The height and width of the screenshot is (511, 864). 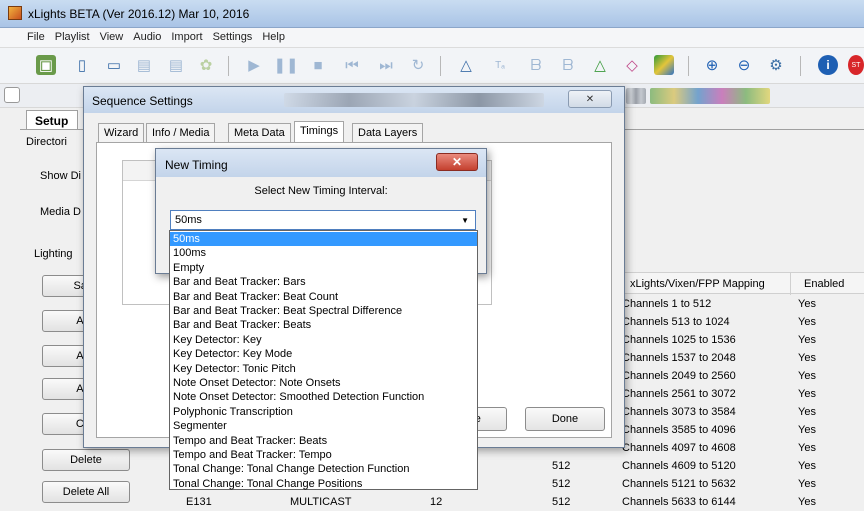 I want to click on universe-cell: 12, so click(x=436, y=502).